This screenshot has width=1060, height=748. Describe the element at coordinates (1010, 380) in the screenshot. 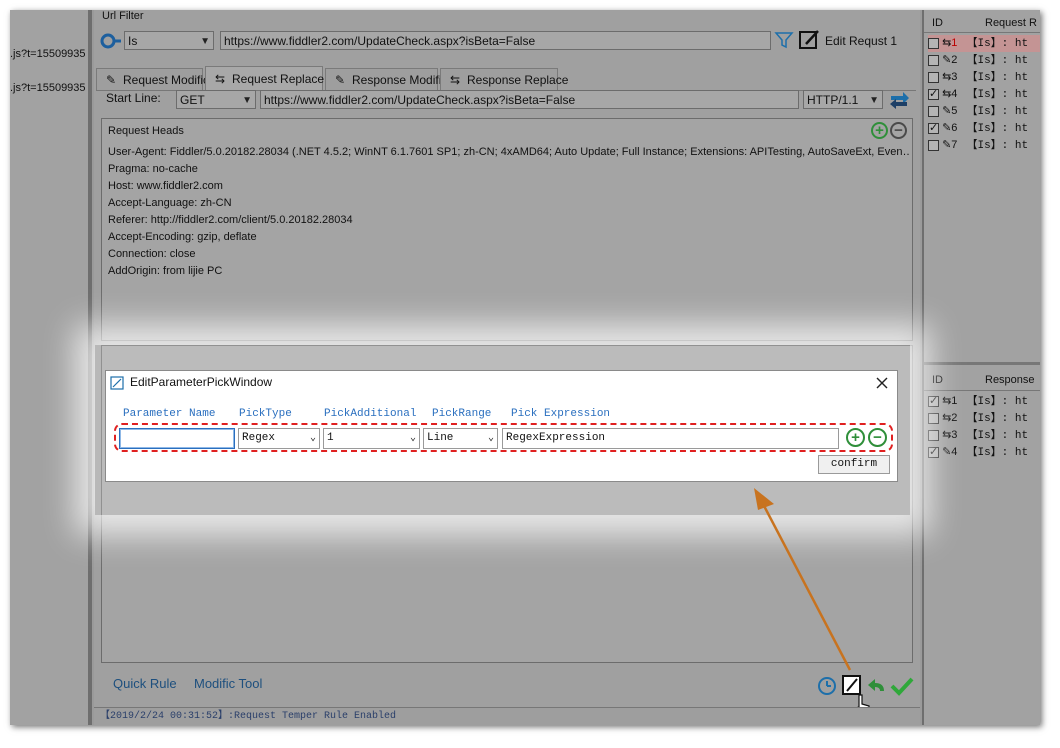

I see `response-list-rule-header: Response` at that location.